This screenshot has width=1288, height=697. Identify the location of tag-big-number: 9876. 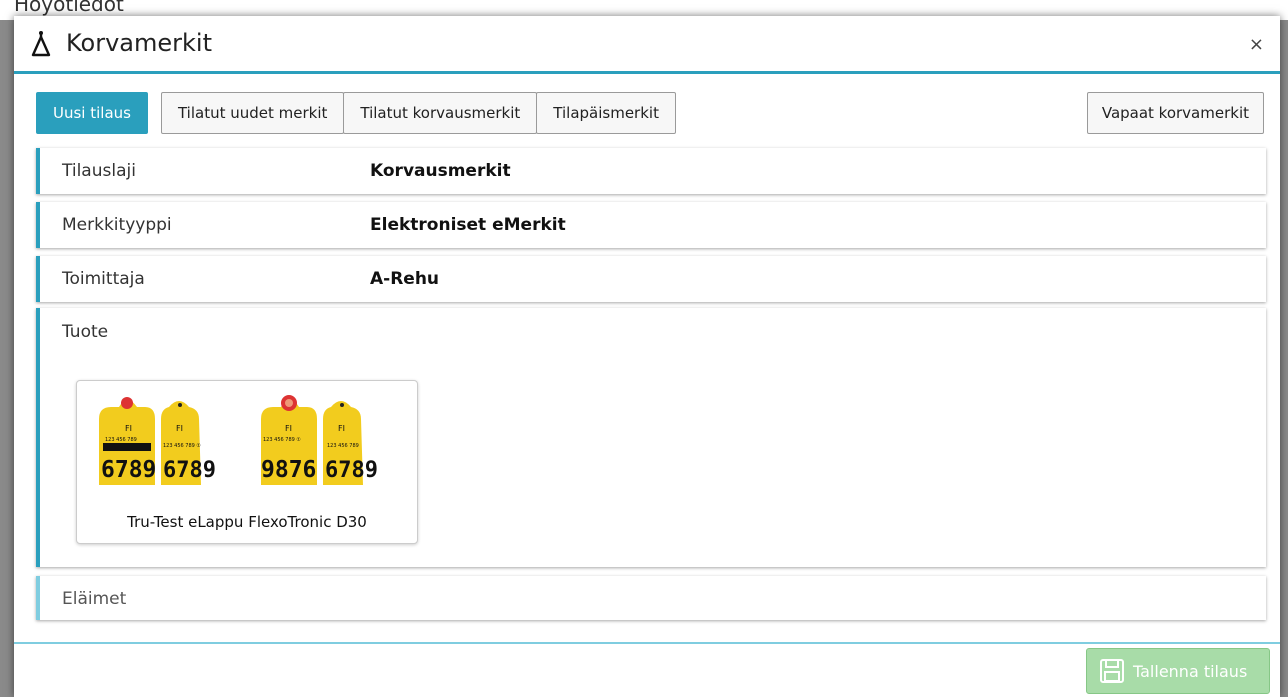
(288, 470).